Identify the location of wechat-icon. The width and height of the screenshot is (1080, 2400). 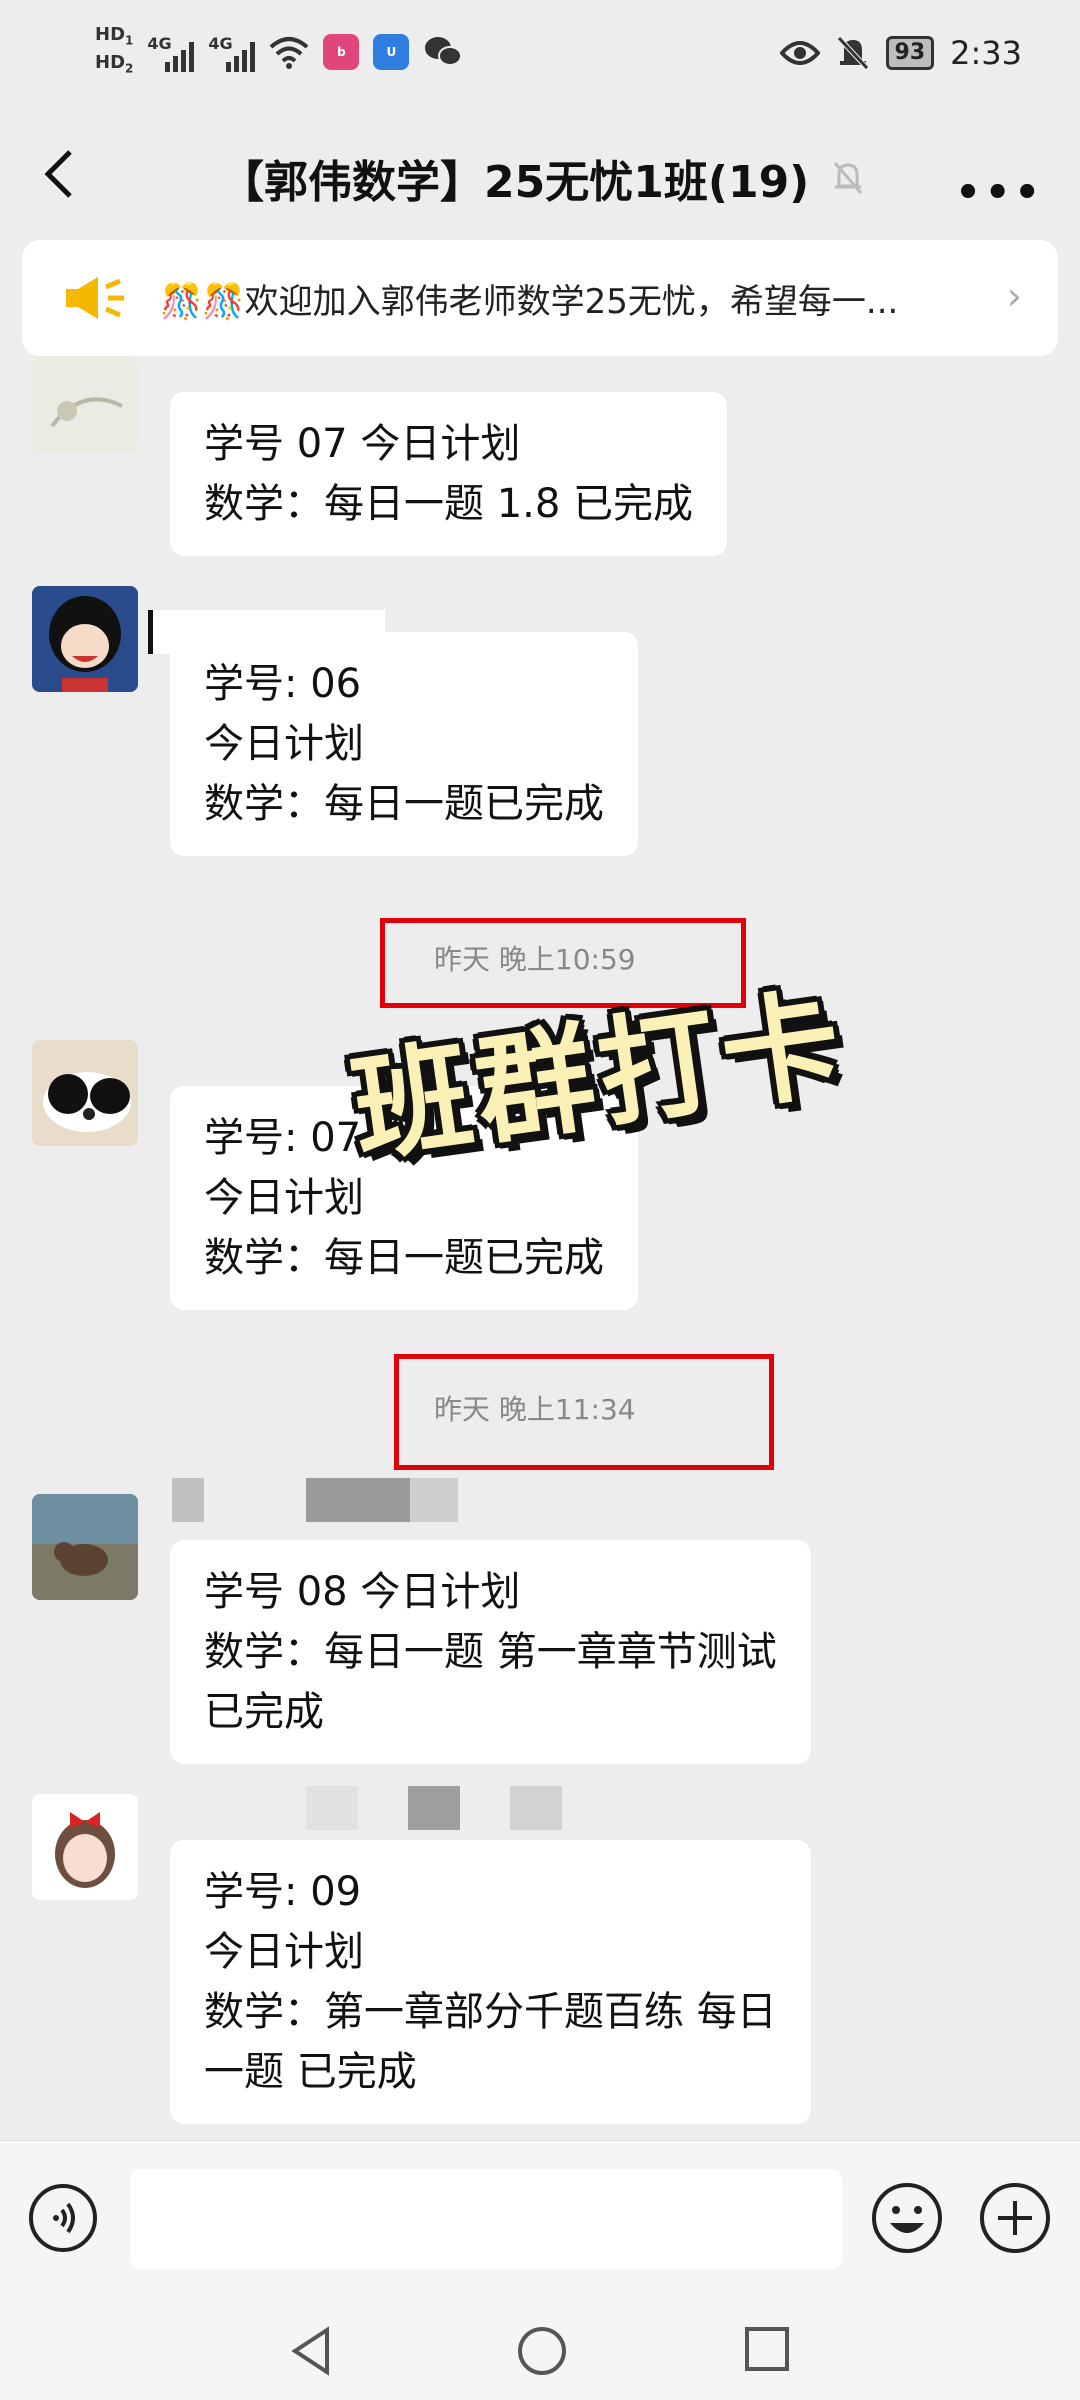
(444, 51).